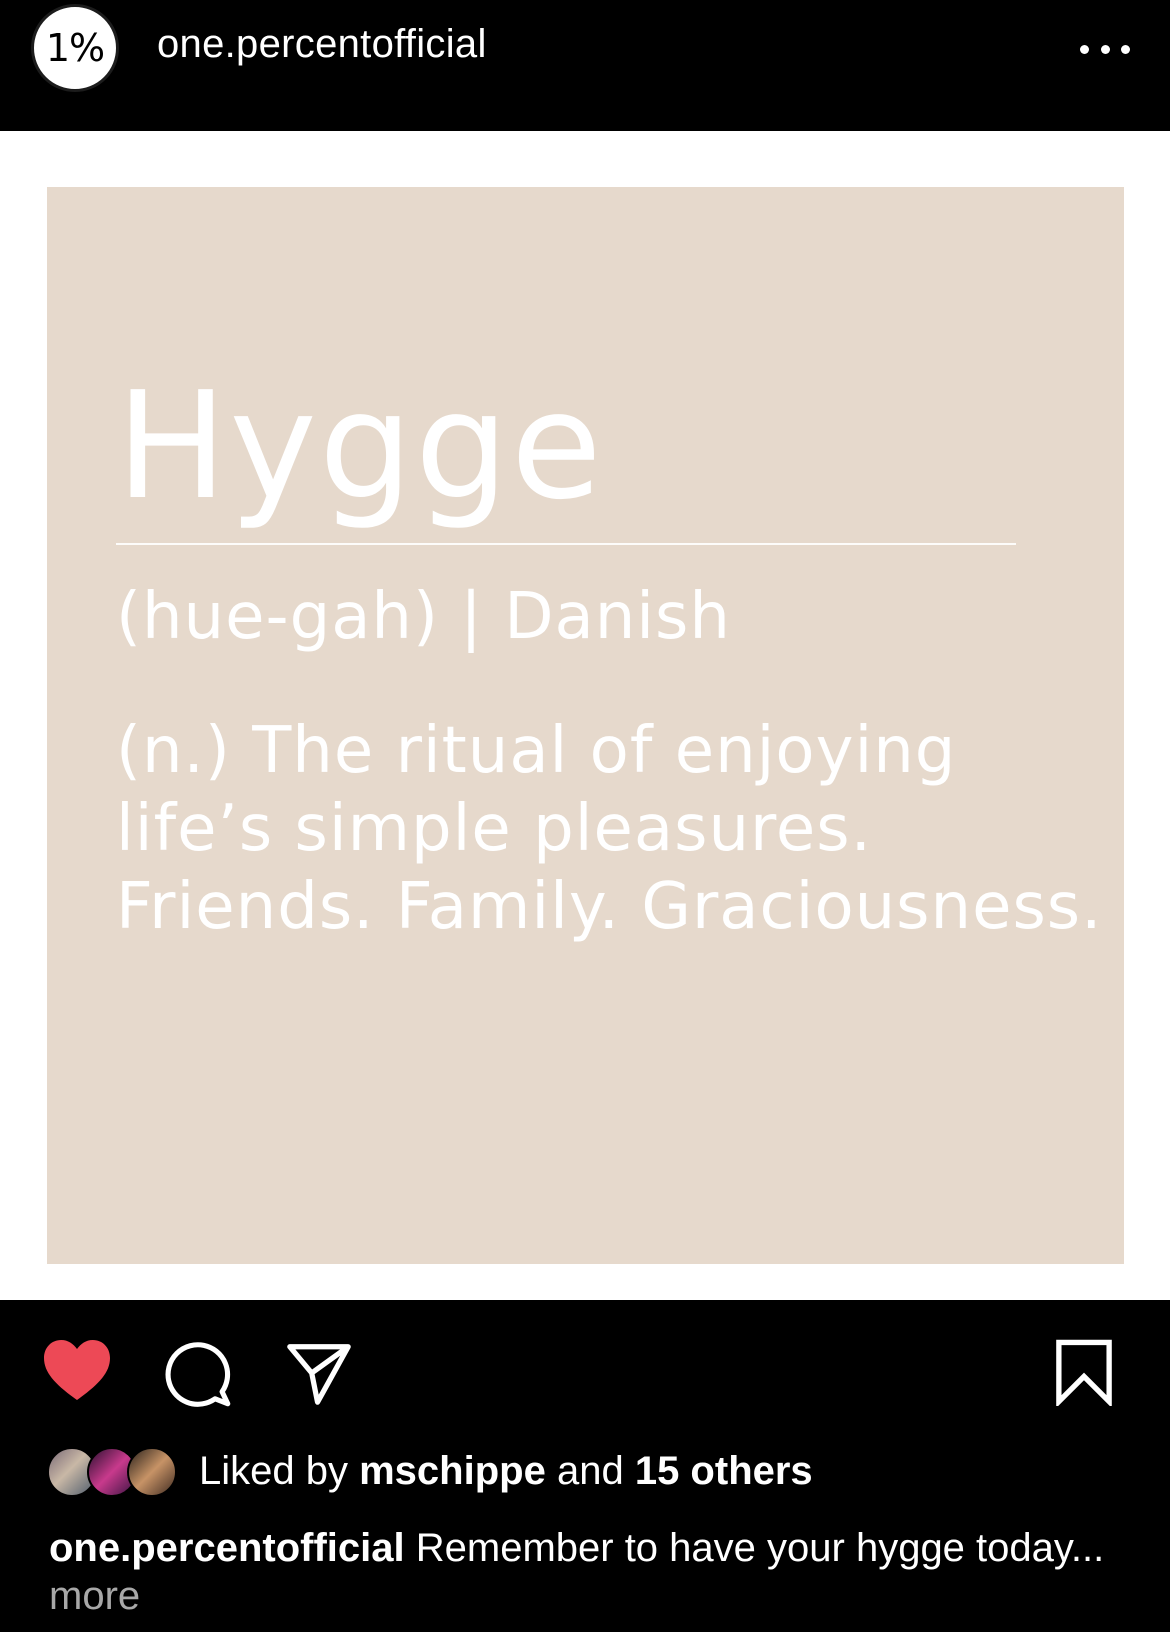  I want to click on bookmark-icon, so click(1084, 1372).